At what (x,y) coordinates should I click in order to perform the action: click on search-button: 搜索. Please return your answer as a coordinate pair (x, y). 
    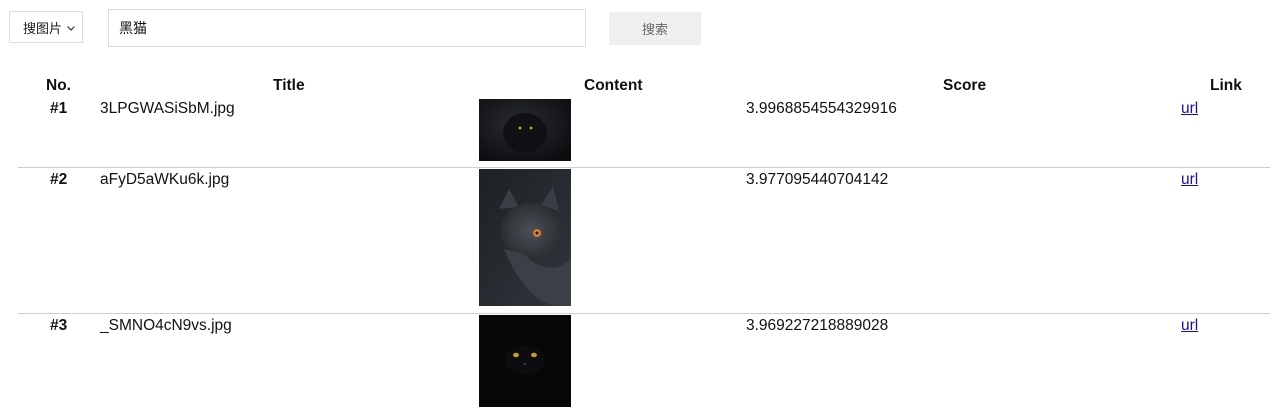
    Looking at the image, I should click on (655, 28).